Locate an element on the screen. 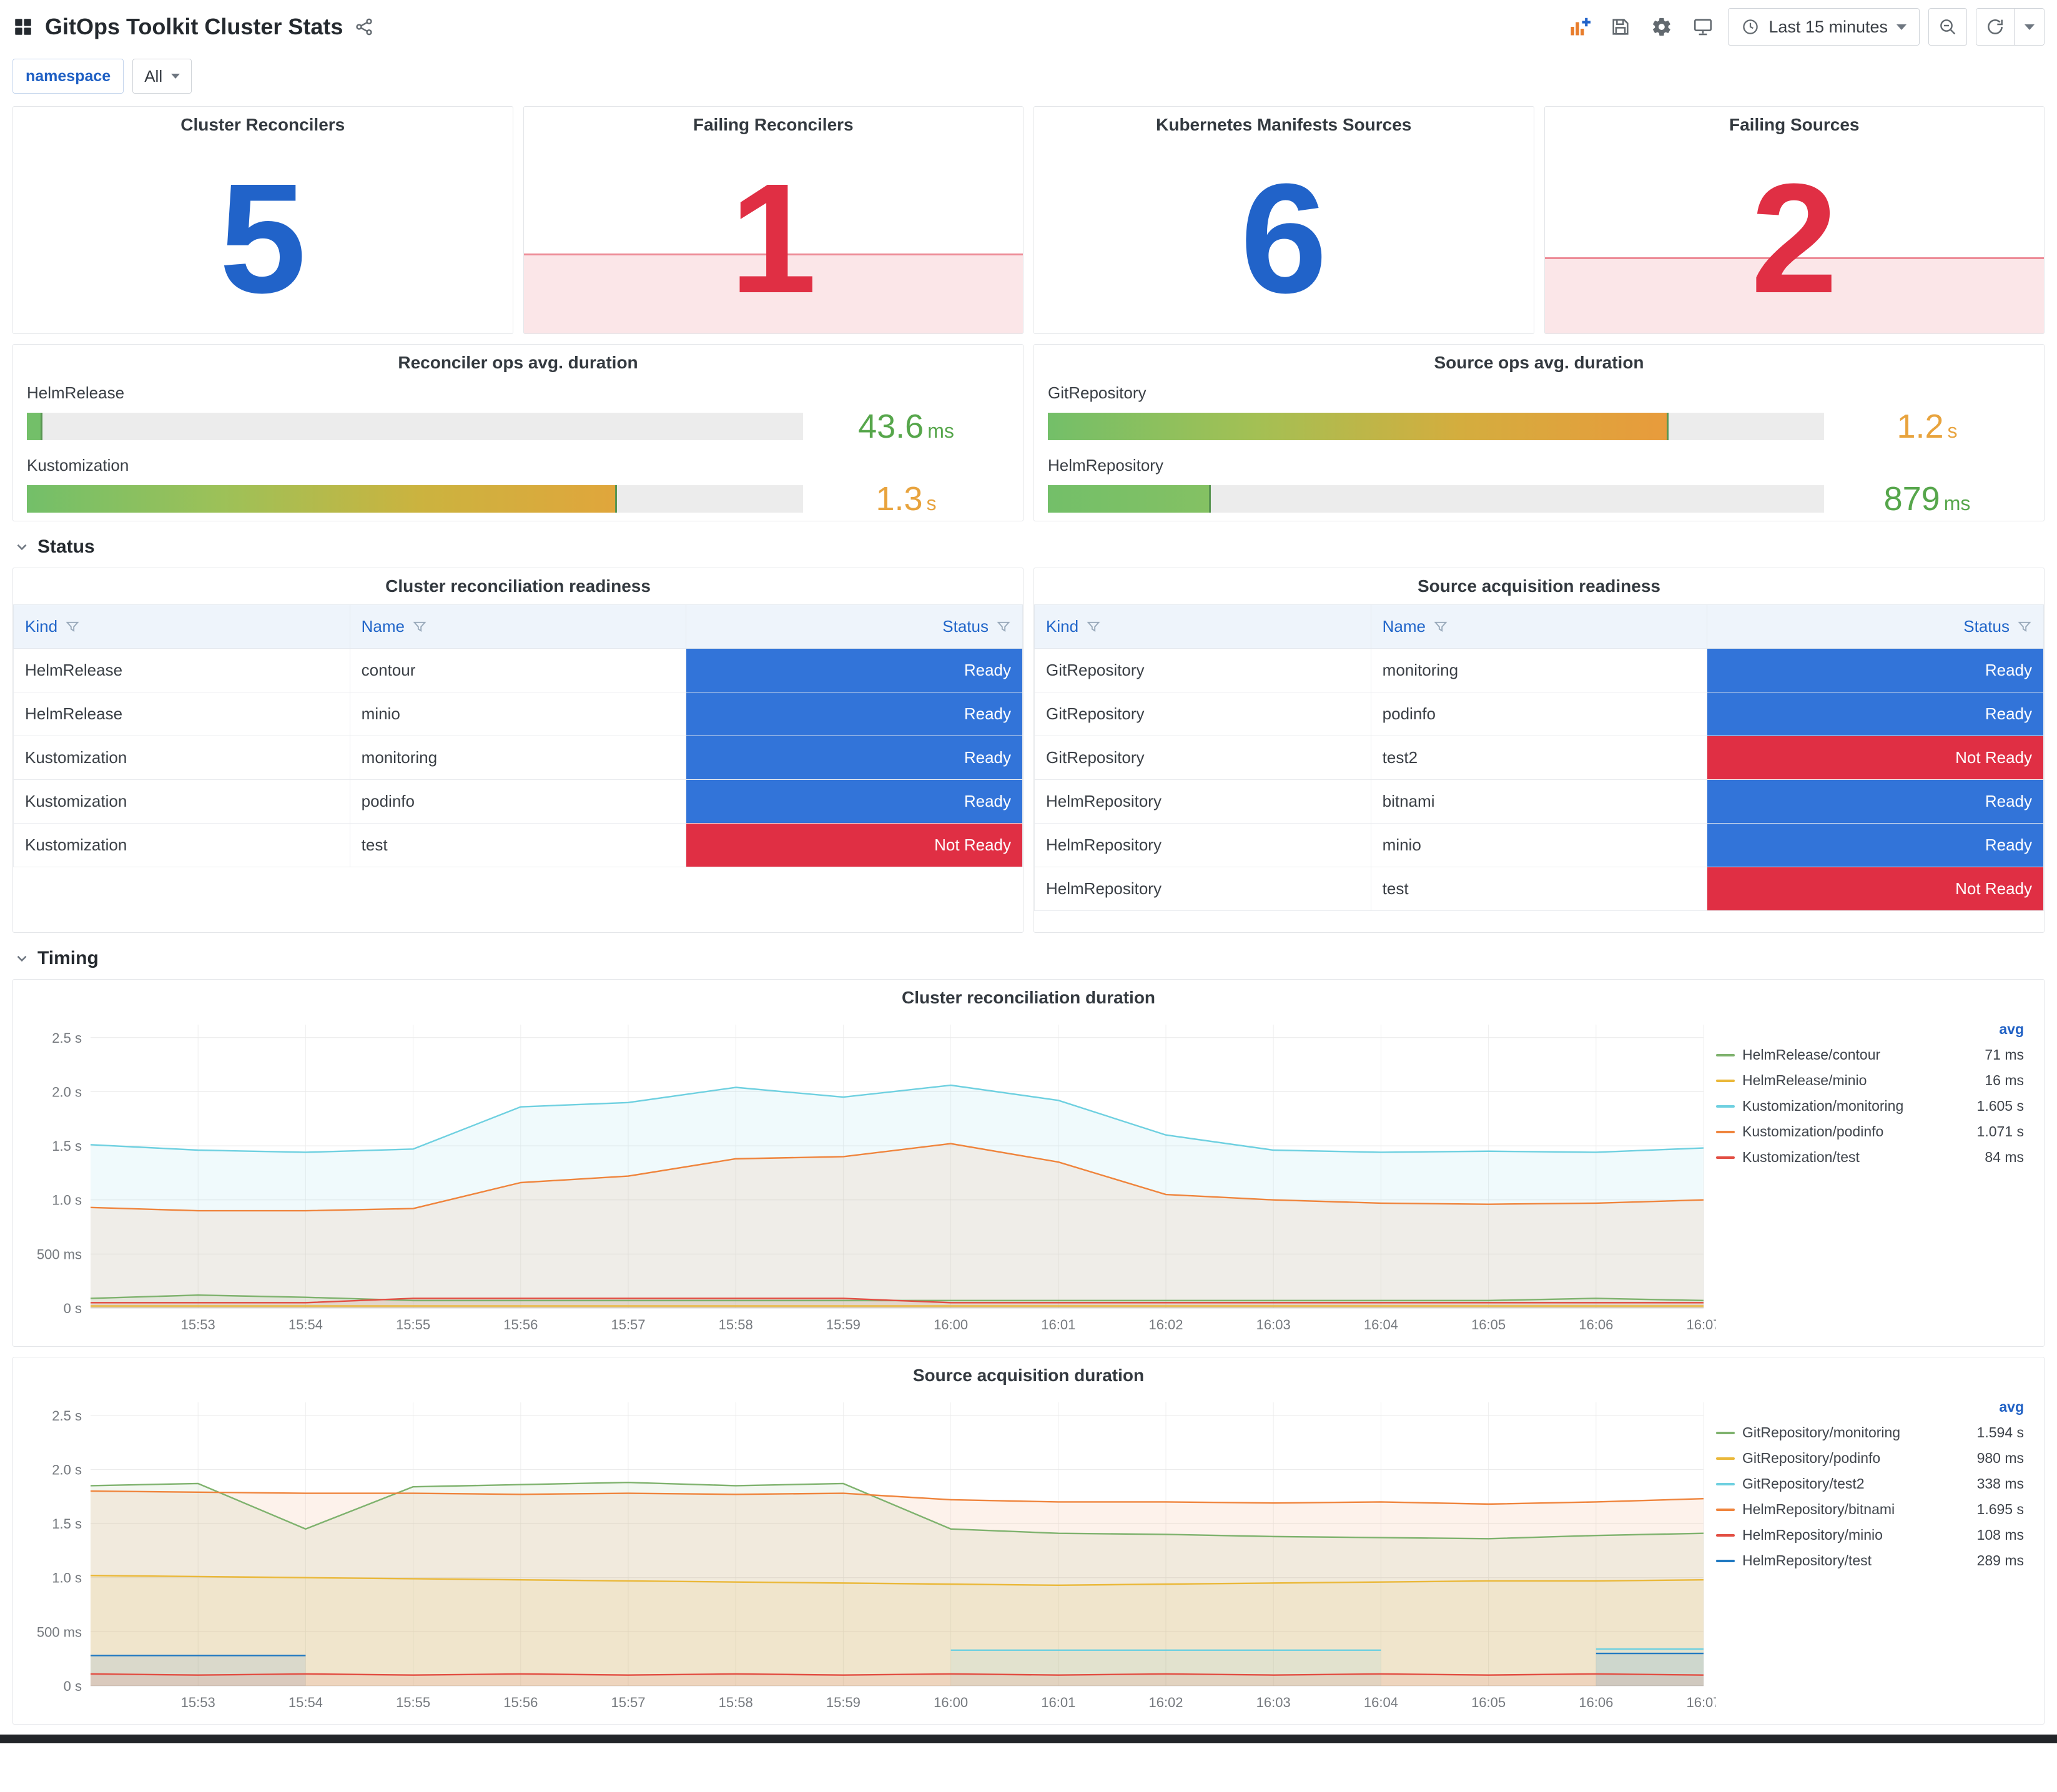 The width and height of the screenshot is (2057, 1792). refresh-button is located at coordinates (1995, 27).